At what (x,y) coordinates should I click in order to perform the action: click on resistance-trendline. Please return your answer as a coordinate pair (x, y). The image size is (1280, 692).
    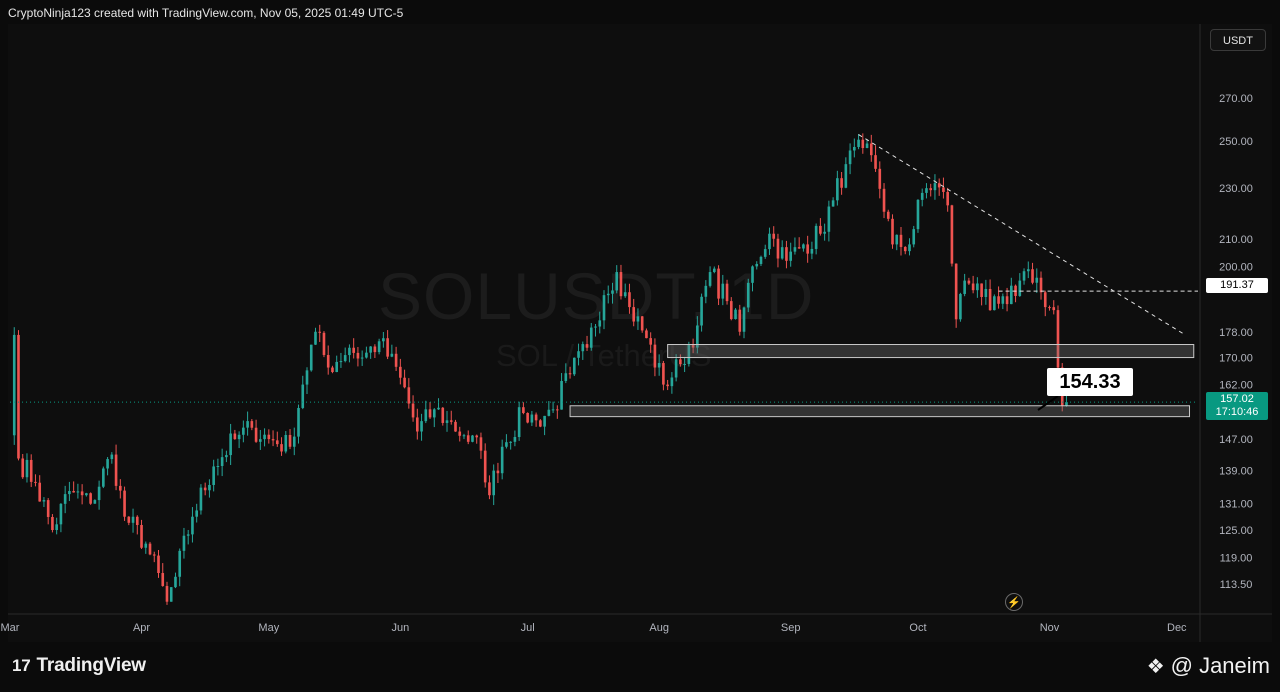
    Looking at the image, I should click on (1022, 235).